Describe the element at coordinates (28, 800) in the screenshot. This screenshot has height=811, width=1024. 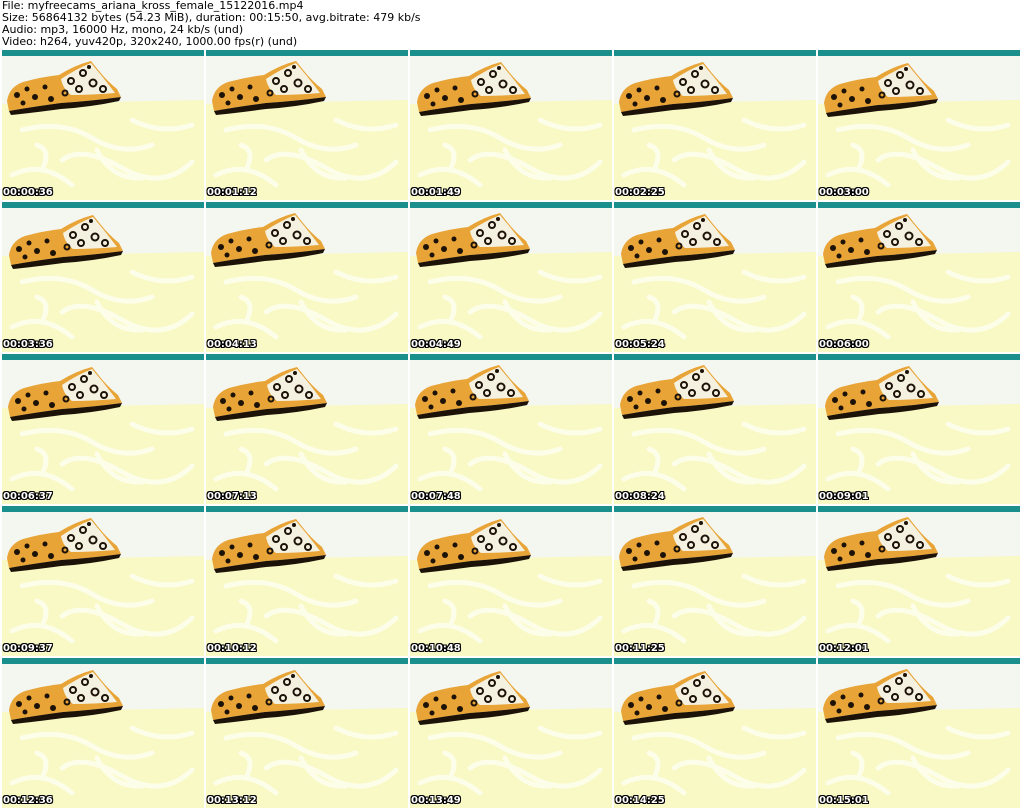
I see `thumbnail-timestamp: 00:12:36` at that location.